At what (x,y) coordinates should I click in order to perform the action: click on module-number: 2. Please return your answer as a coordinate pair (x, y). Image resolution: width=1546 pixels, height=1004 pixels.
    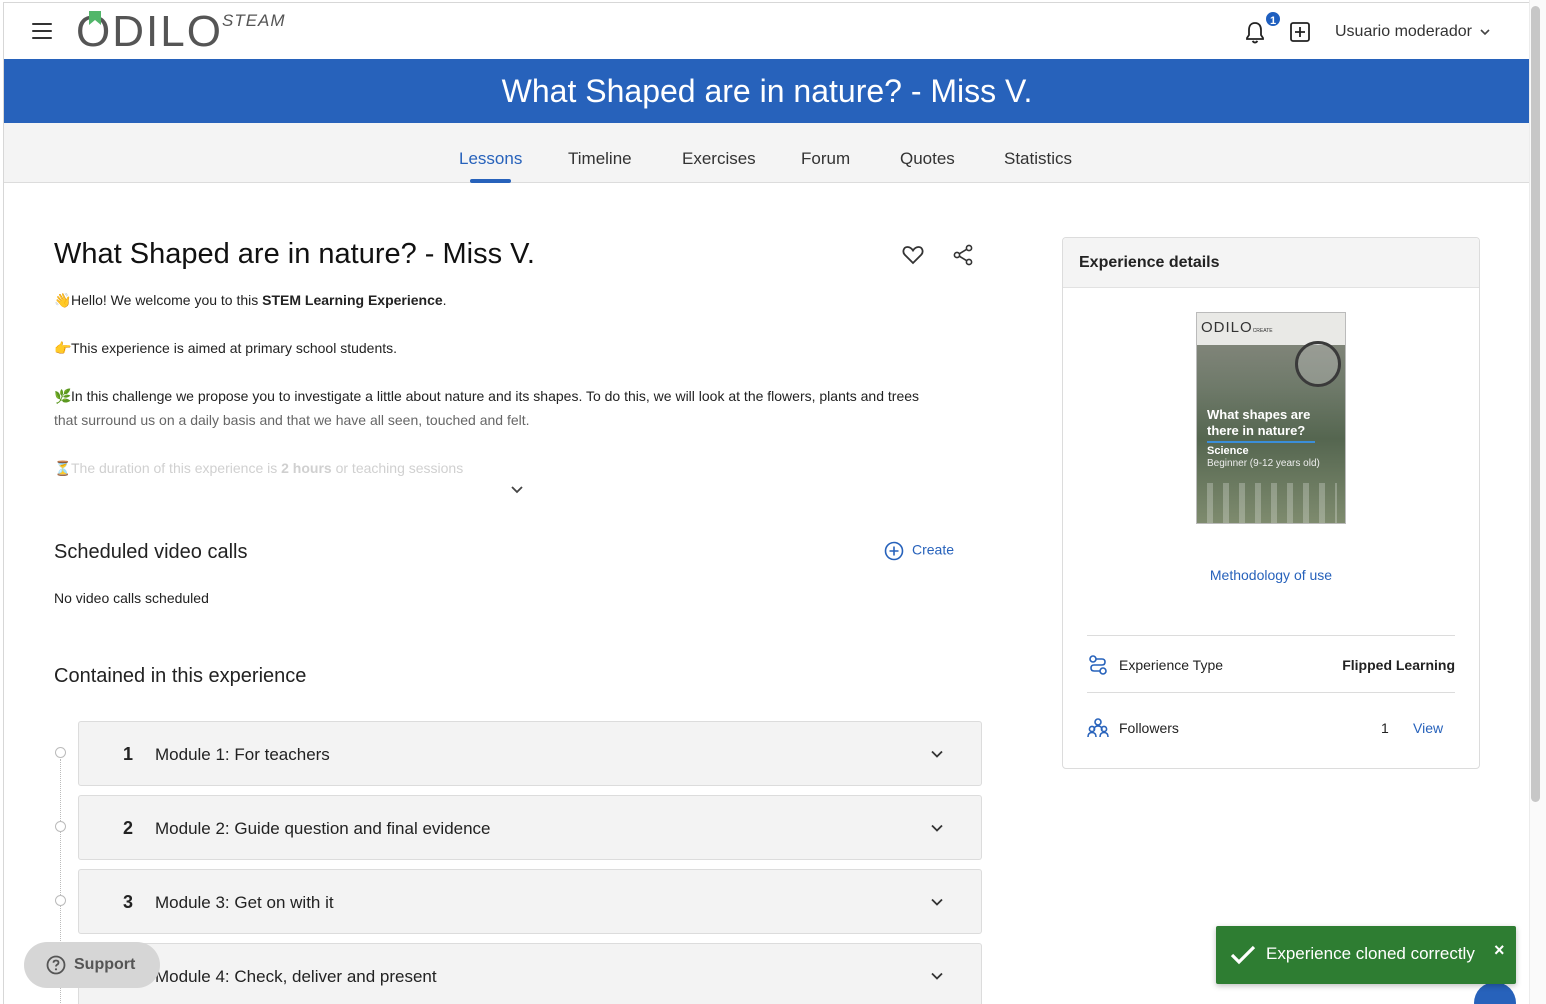
    Looking at the image, I should click on (128, 828).